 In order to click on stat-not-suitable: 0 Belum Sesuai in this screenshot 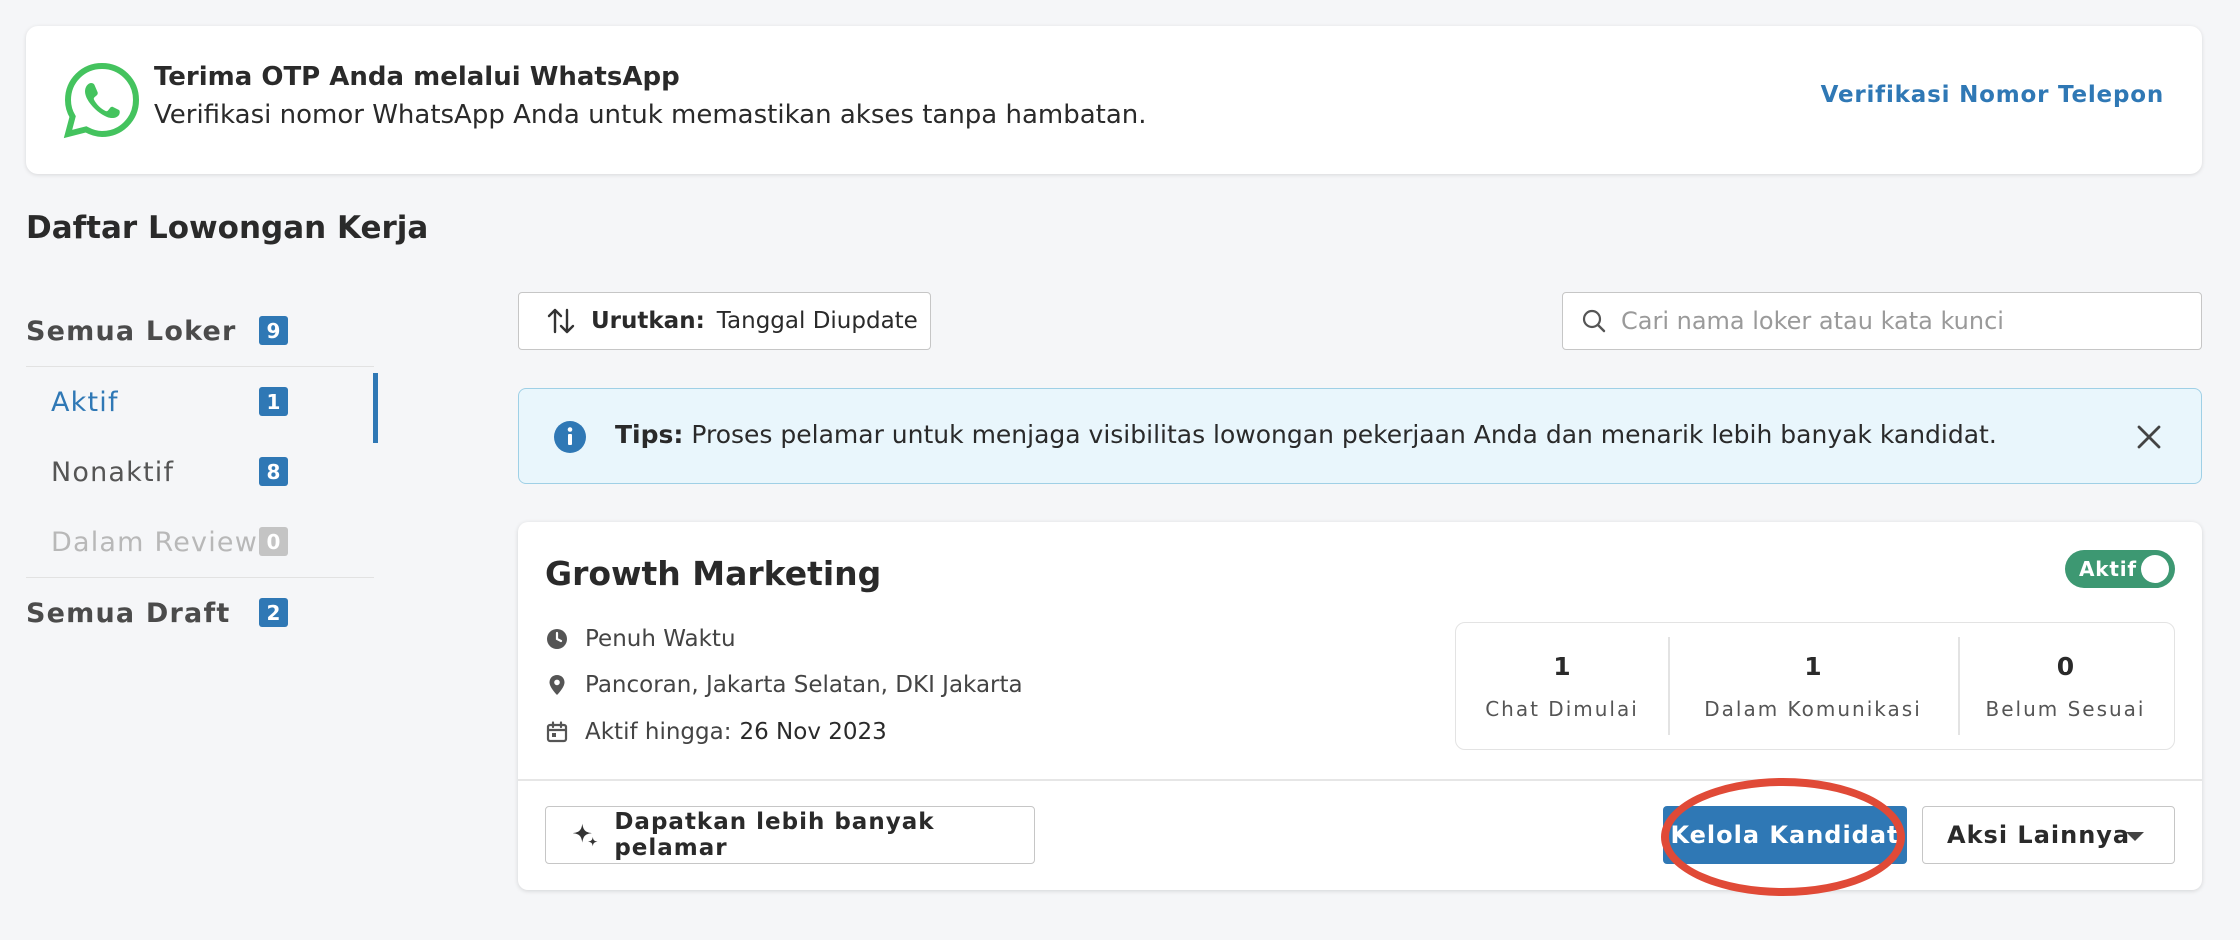, I will do `click(2065, 686)`.